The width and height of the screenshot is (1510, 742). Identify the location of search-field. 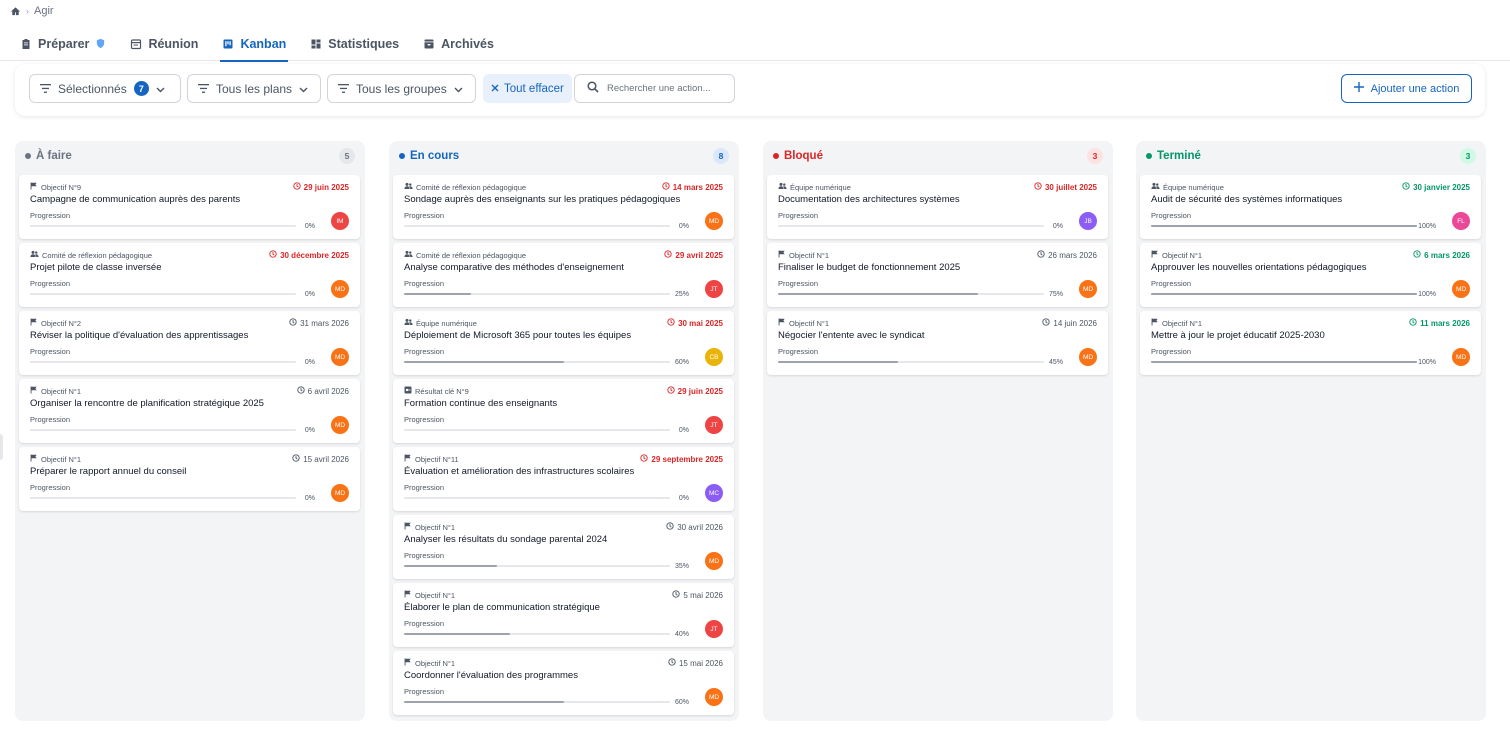
(654, 88).